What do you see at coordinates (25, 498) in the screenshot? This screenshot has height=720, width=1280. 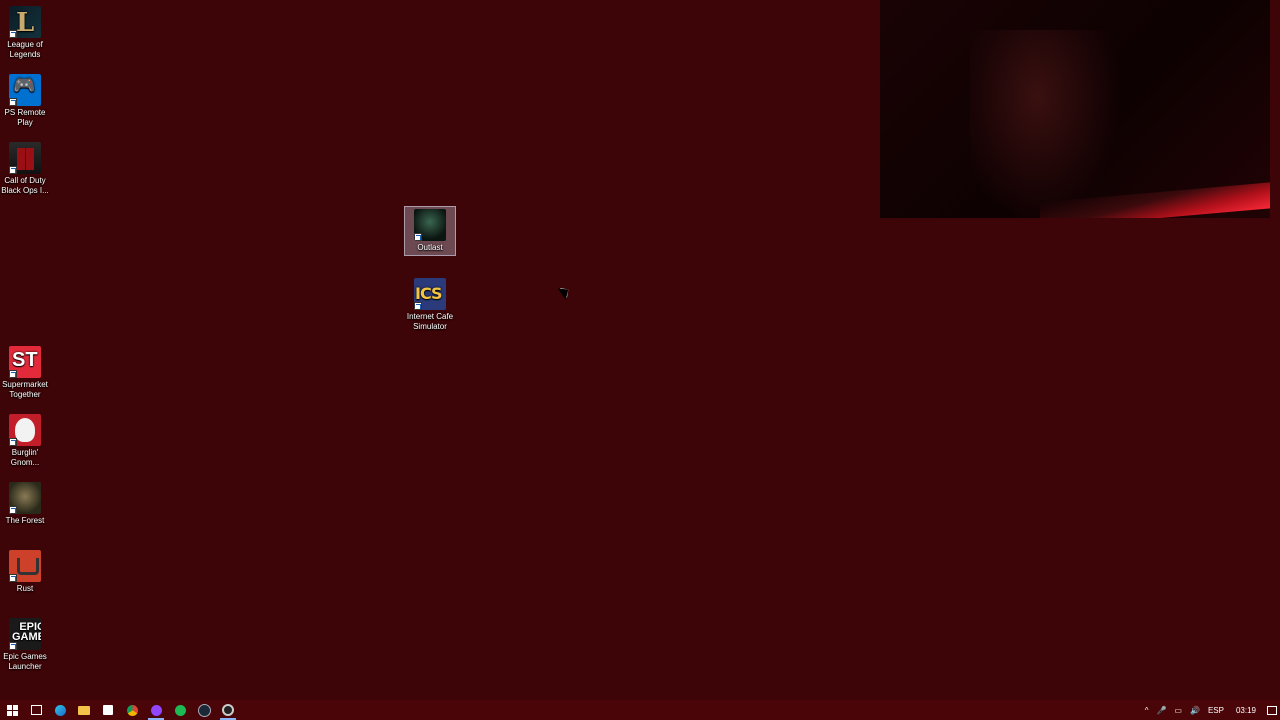 I see `the-forest-icon` at bounding box center [25, 498].